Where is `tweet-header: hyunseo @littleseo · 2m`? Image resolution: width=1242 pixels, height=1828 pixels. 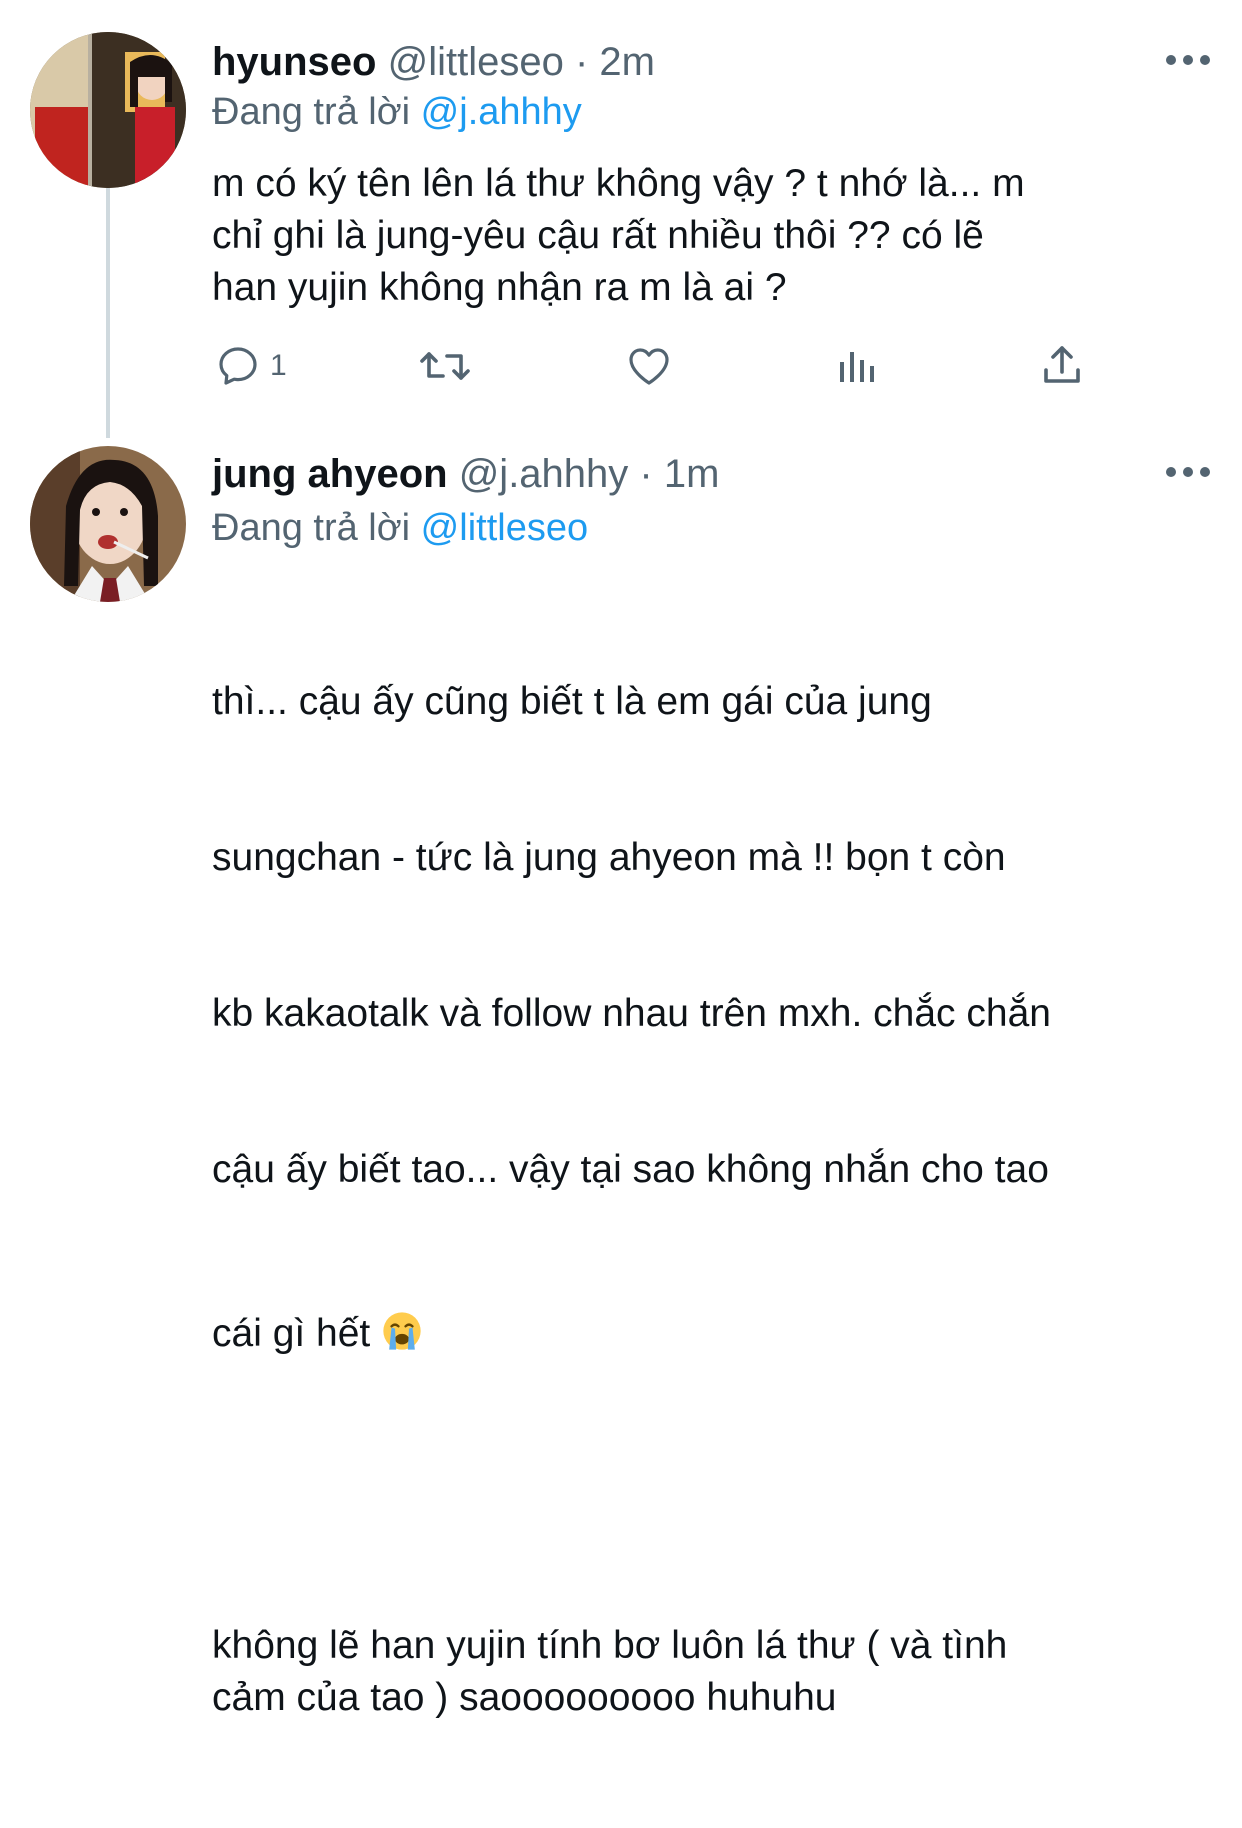 tweet-header: hyunseo @littleseo · 2m is located at coordinates (433, 62).